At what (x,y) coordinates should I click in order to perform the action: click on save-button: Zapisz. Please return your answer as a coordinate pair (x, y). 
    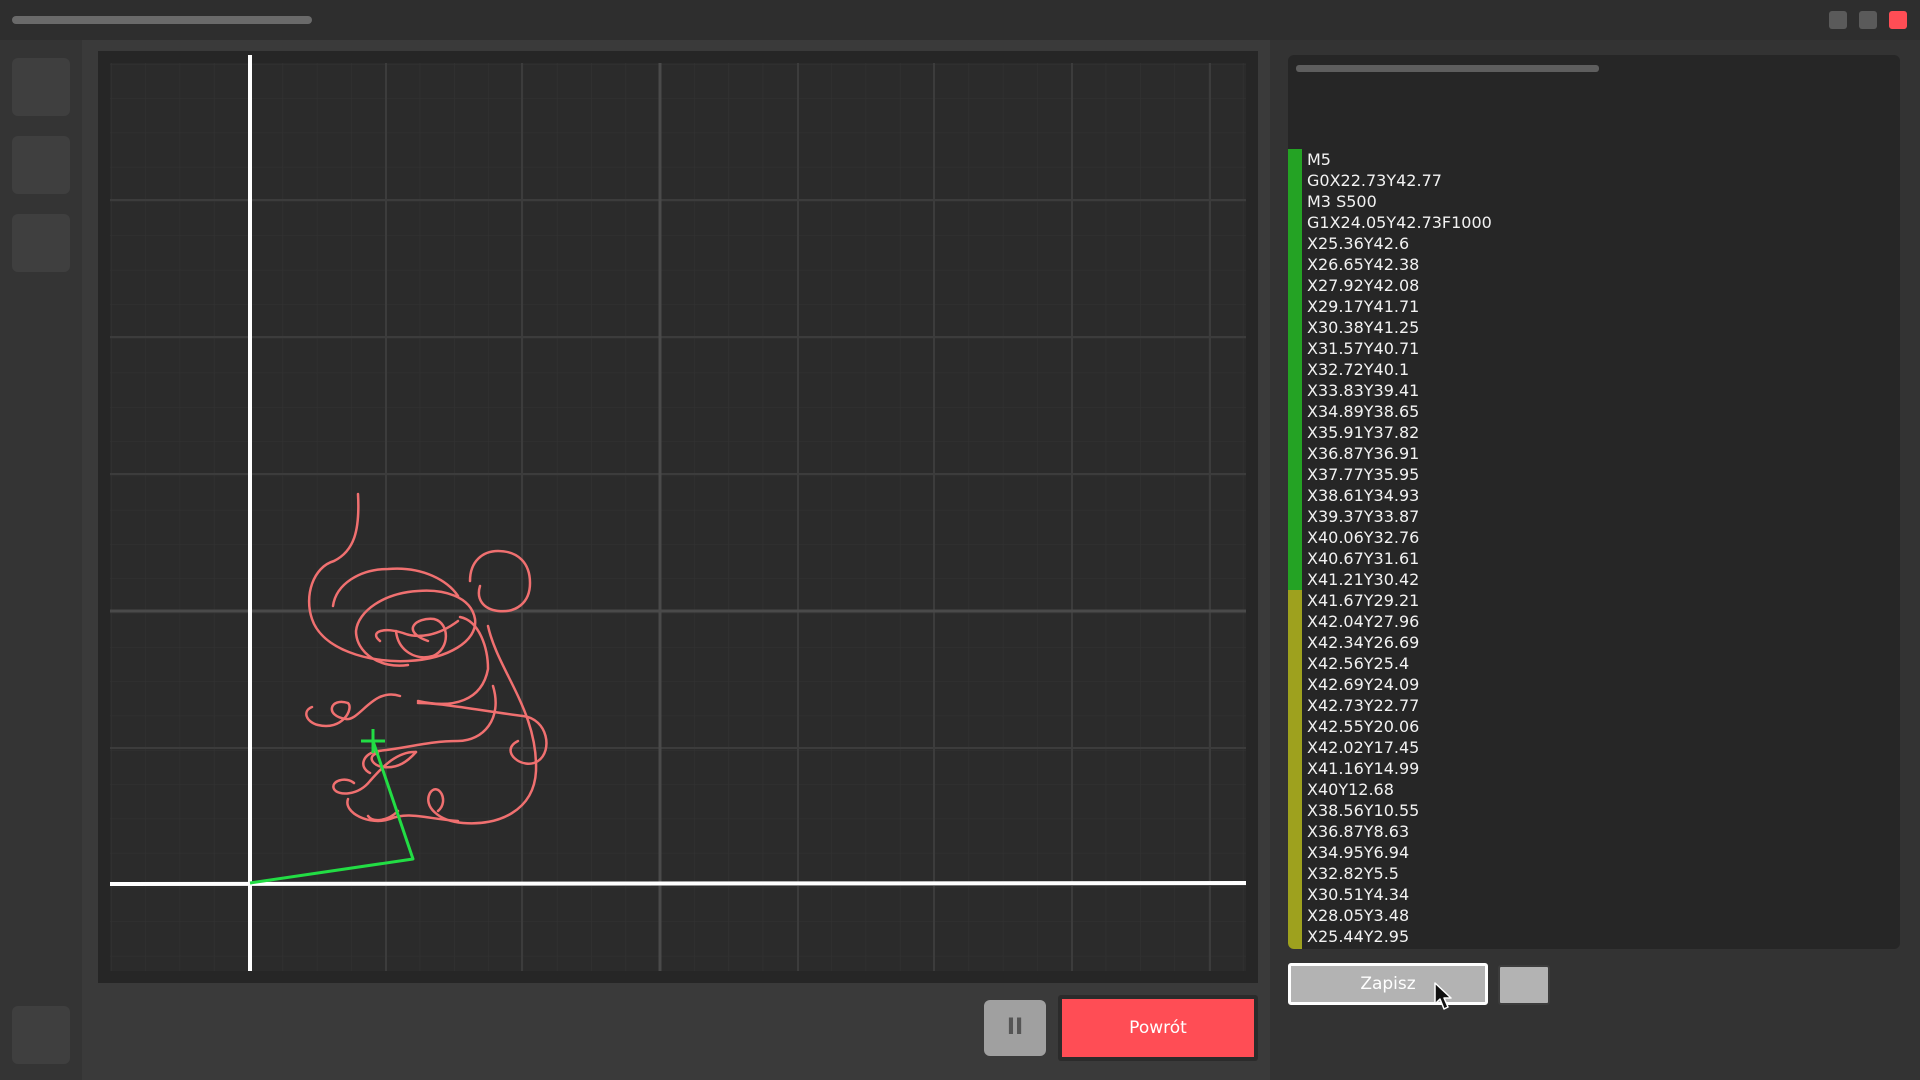
    Looking at the image, I should click on (1388, 984).